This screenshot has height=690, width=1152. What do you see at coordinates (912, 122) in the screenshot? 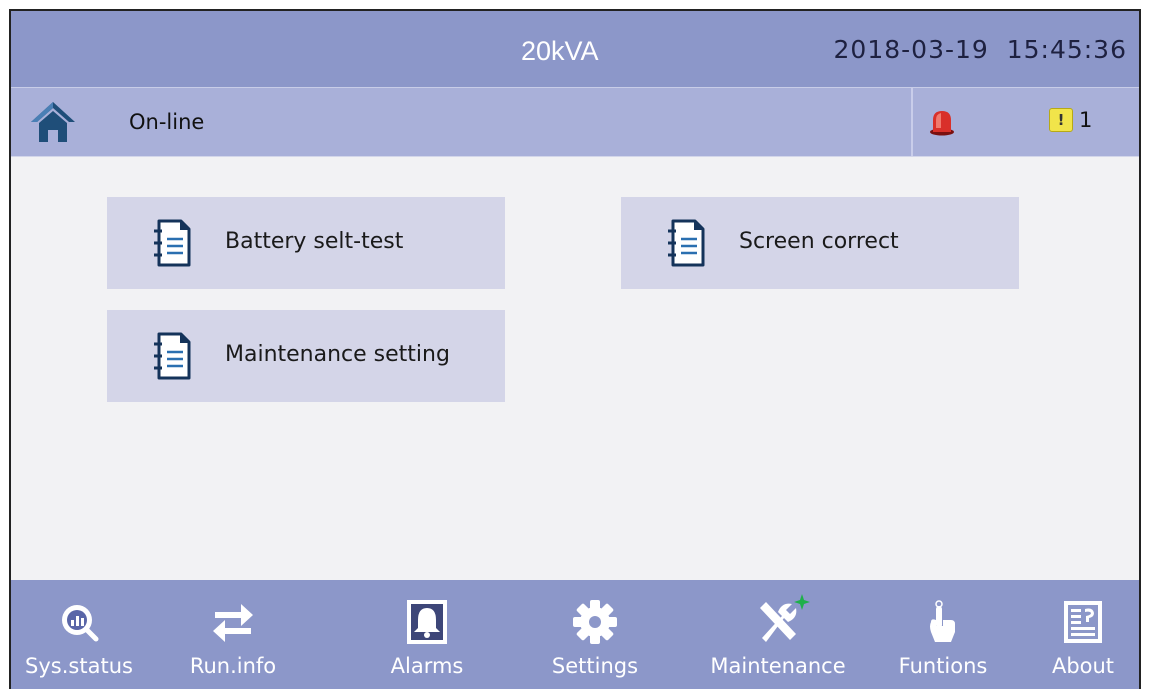
I see `status-divider` at bounding box center [912, 122].